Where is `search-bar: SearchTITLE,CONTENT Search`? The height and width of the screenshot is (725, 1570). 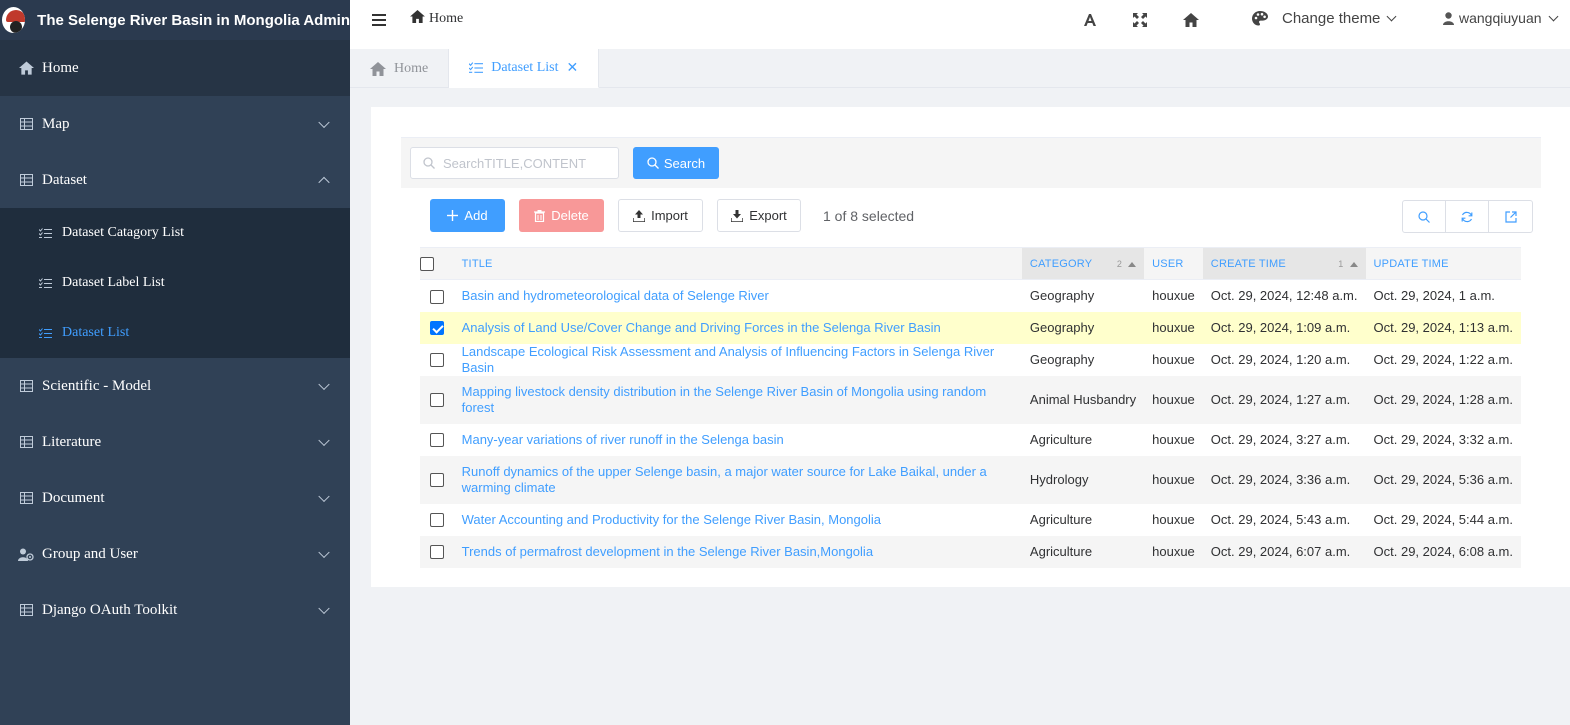 search-bar: SearchTITLE,CONTENT Search is located at coordinates (971, 162).